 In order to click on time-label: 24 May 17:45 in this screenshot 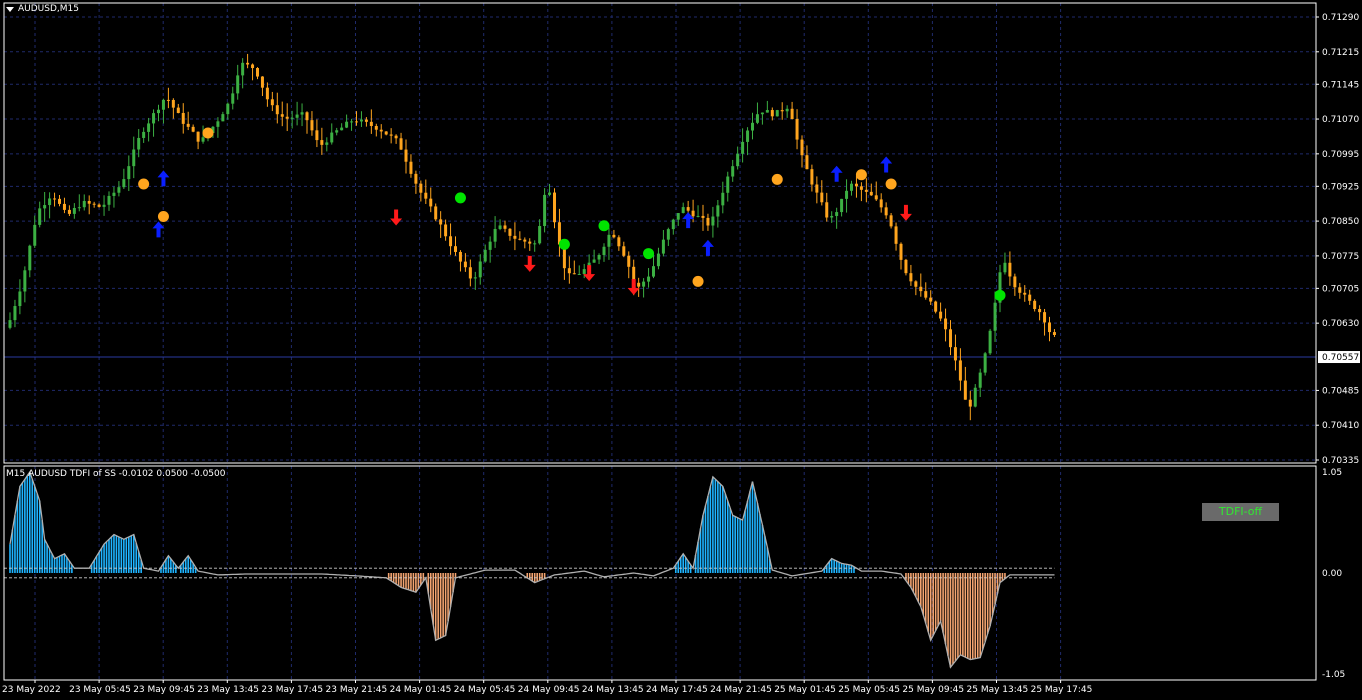, I will do `click(677, 690)`.